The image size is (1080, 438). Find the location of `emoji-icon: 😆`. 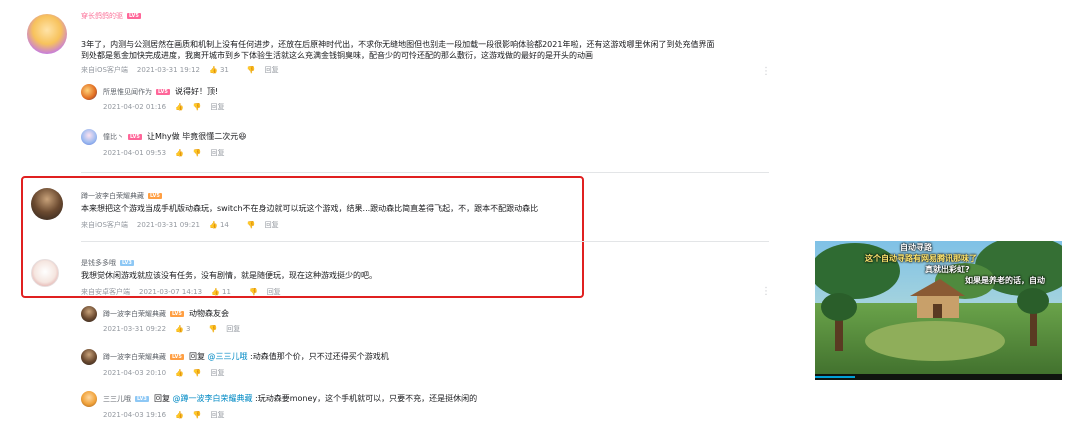

emoji-icon: 😆 is located at coordinates (242, 136).